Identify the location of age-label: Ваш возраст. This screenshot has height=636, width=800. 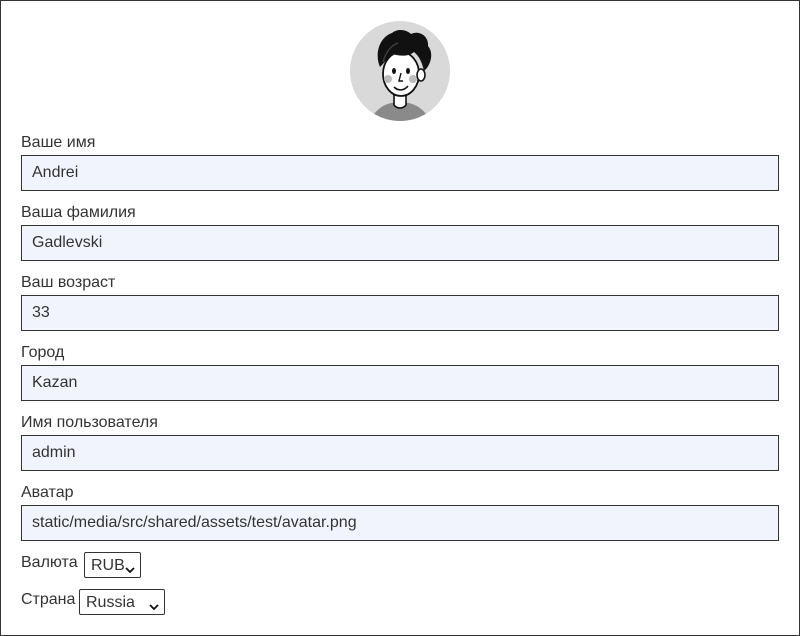
(68, 282).